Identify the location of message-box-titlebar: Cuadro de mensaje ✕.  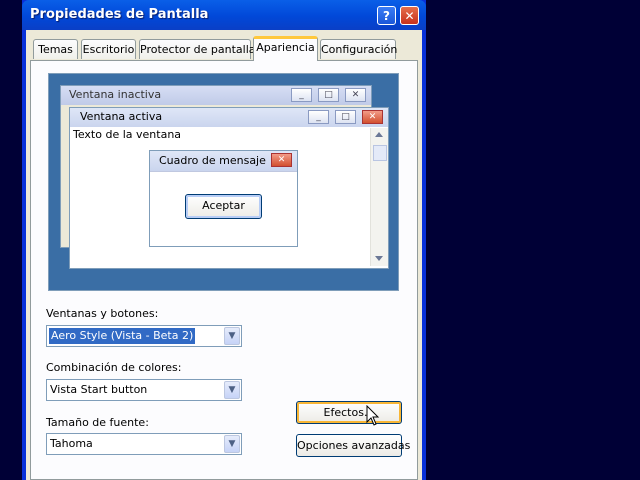
(223, 161).